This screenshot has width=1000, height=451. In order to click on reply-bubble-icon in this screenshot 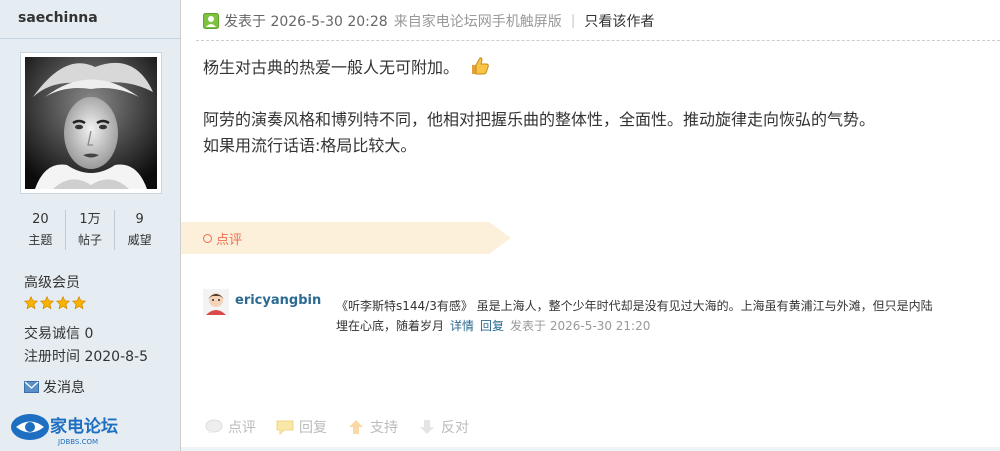, I will do `click(285, 427)`.